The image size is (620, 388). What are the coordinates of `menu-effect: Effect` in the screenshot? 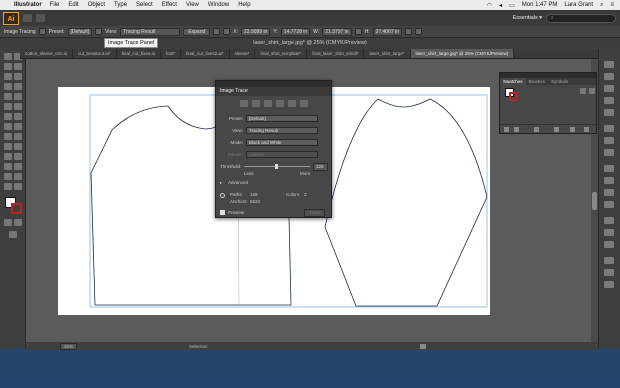 It's located at (169, 5).